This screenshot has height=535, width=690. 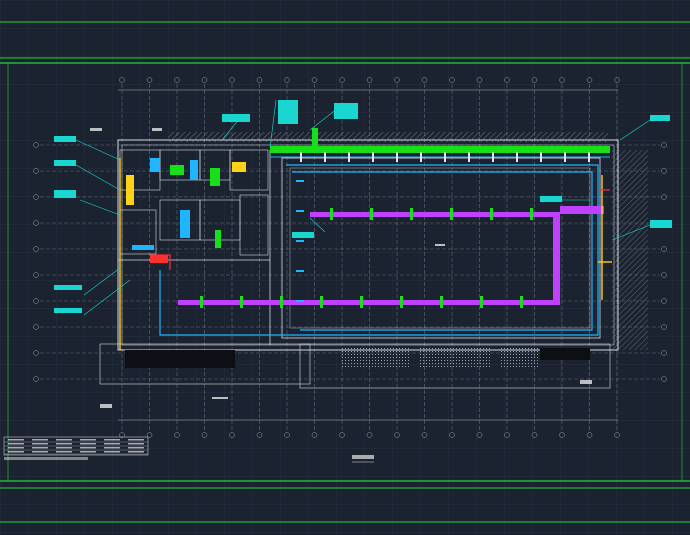 I want to click on roof-hatch-top, so click(x=388, y=137).